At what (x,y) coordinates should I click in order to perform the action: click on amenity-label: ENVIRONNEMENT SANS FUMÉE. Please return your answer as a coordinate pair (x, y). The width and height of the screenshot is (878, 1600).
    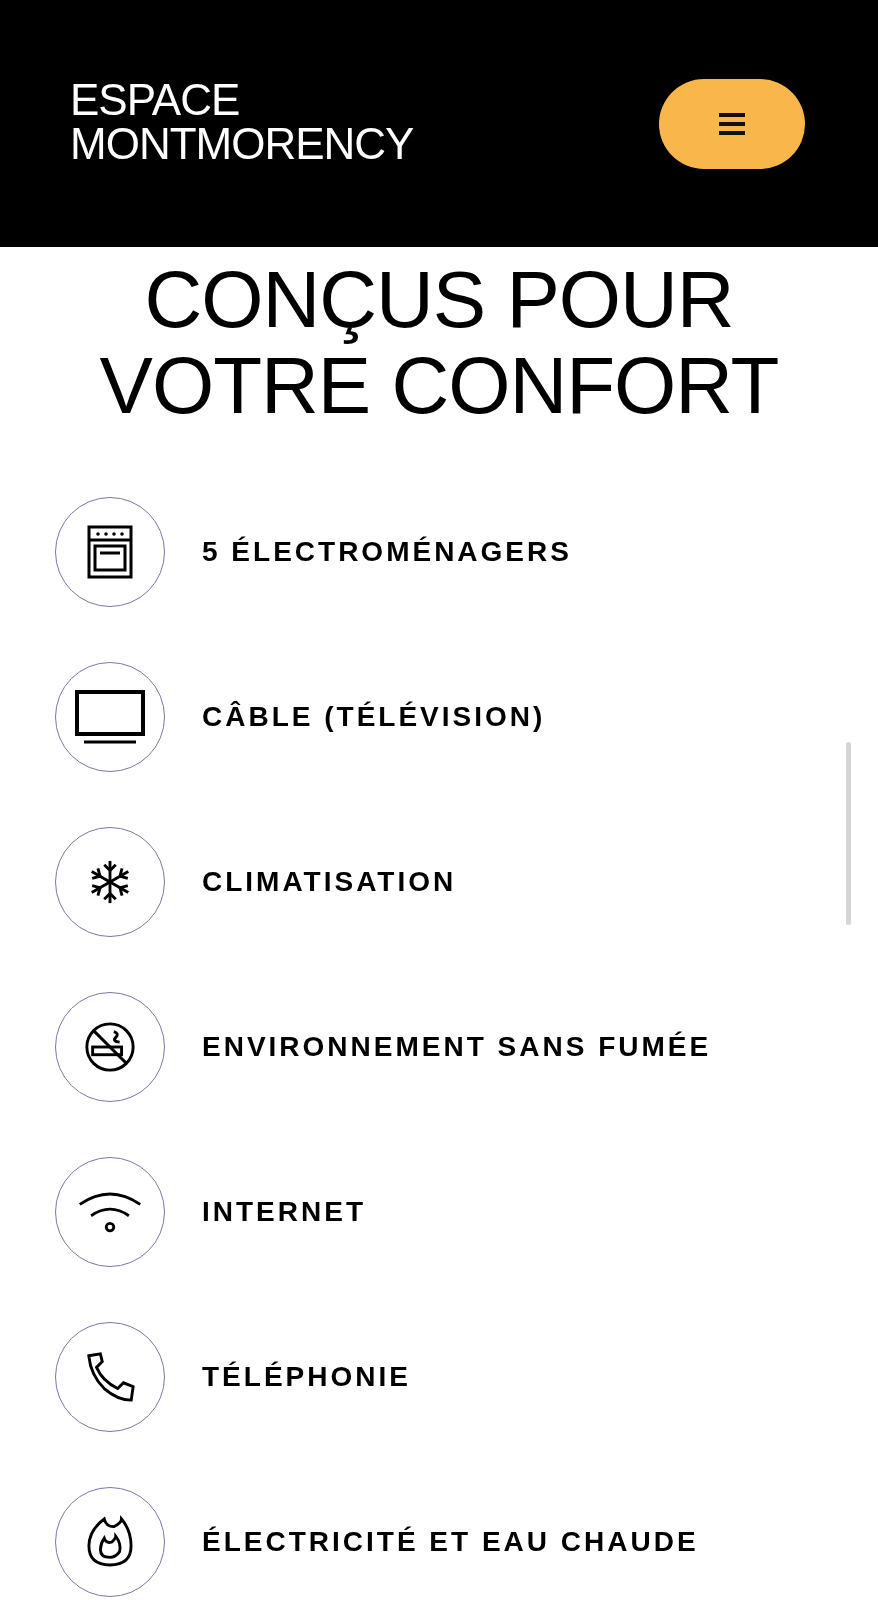
    Looking at the image, I should click on (457, 1047).